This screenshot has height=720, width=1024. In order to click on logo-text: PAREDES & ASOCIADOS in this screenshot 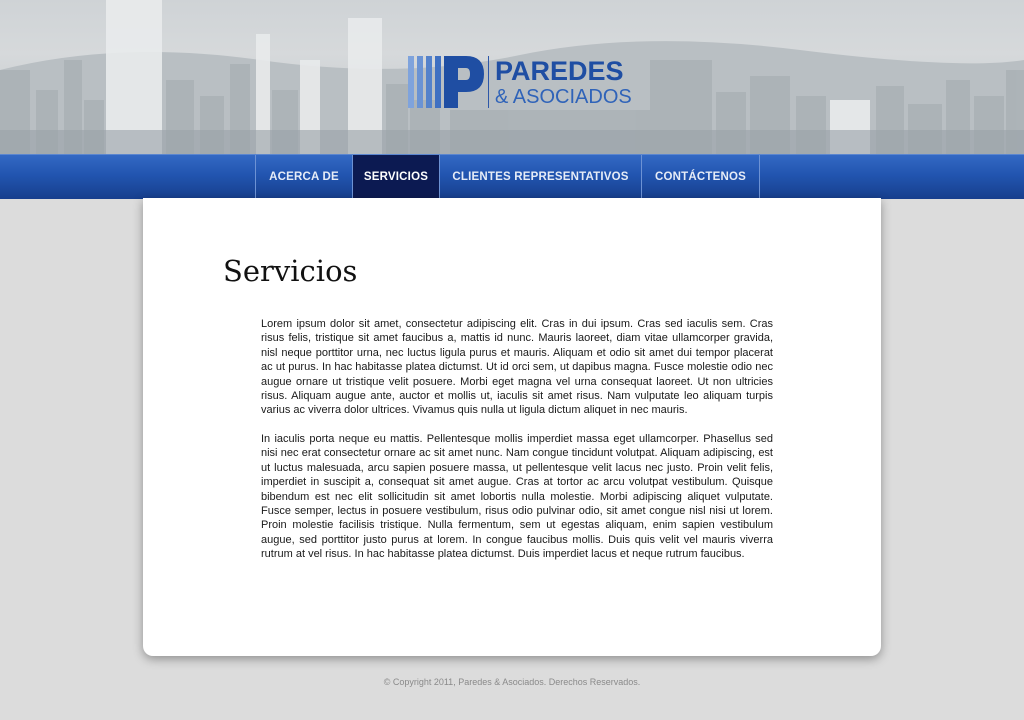, I will do `click(563, 81)`.